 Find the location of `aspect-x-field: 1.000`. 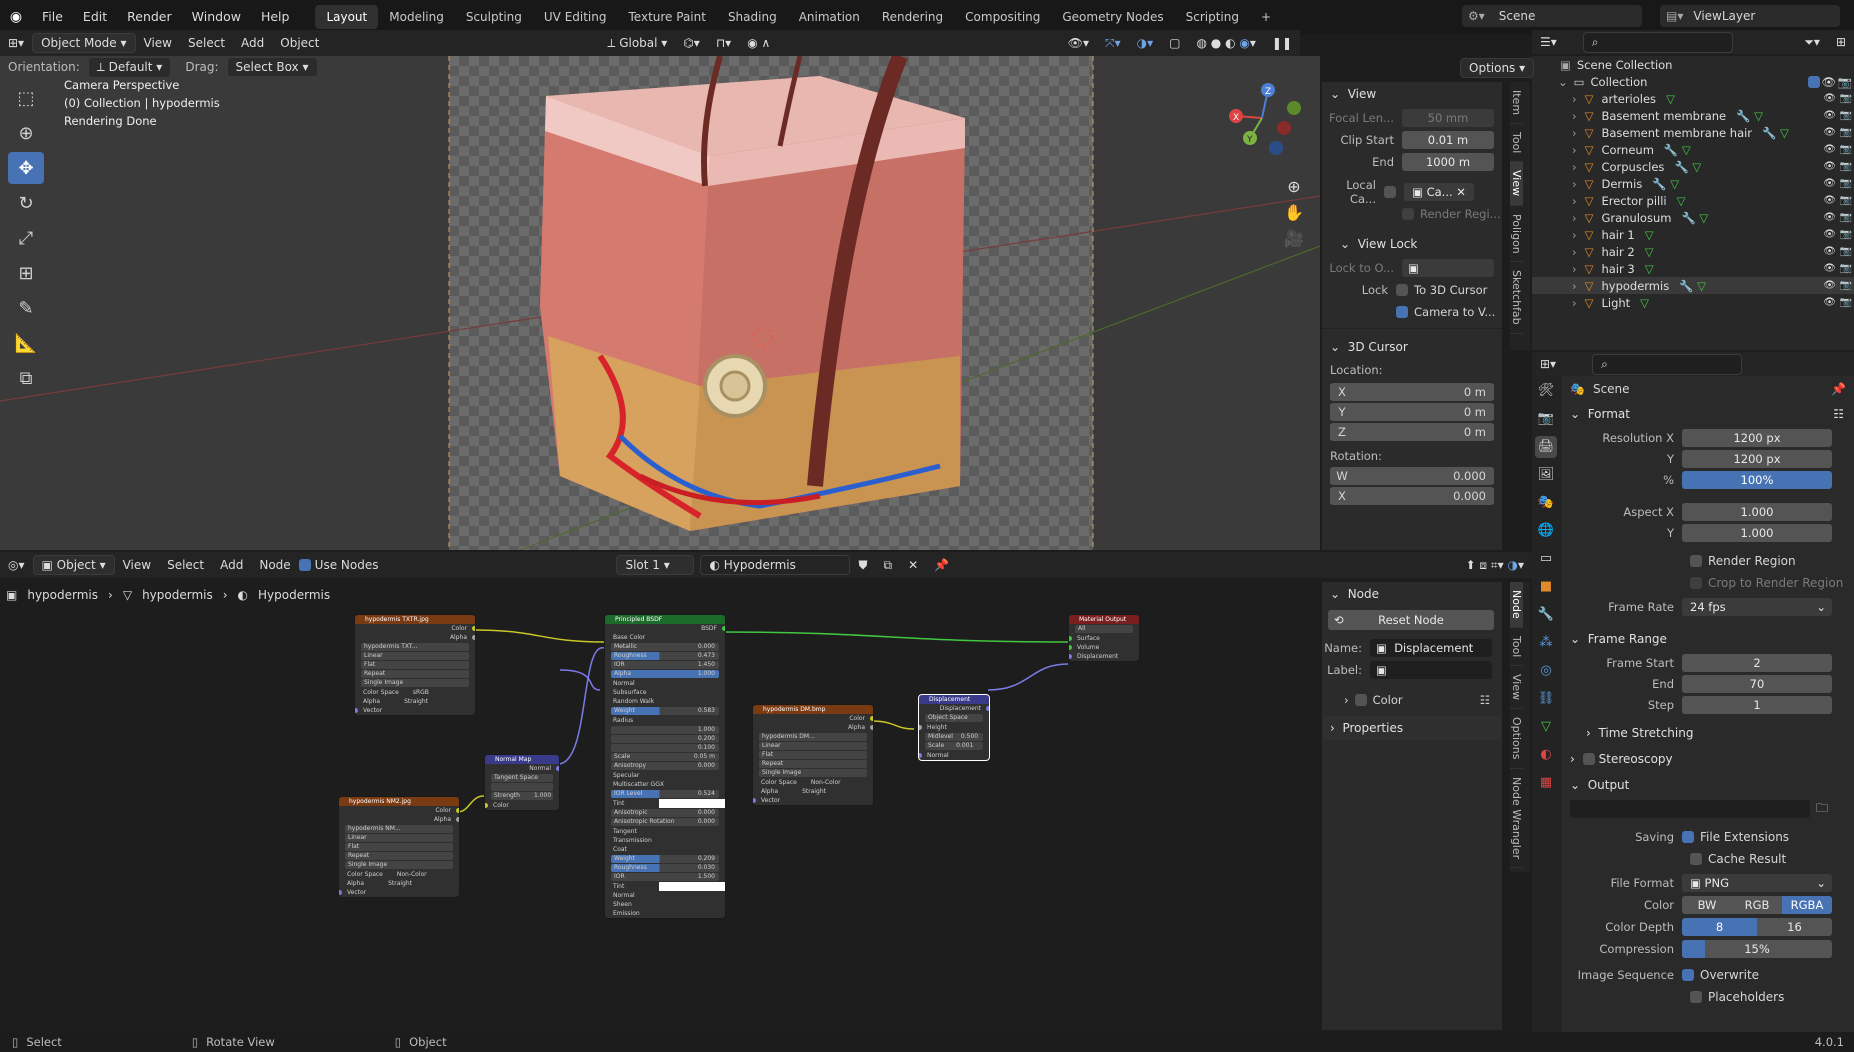

aspect-x-field: 1.000 is located at coordinates (1757, 512).